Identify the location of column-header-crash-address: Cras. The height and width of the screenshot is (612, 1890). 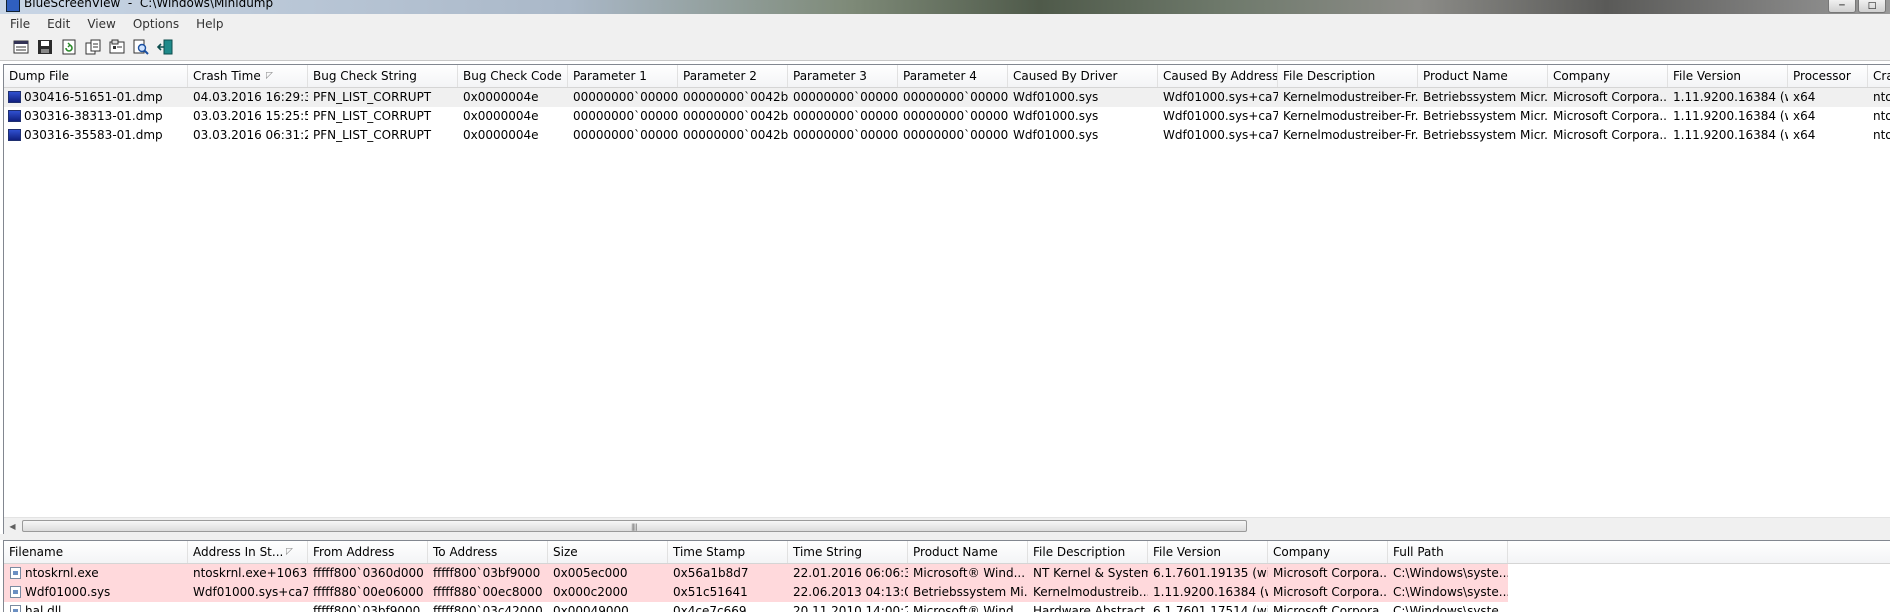
(1879, 76).